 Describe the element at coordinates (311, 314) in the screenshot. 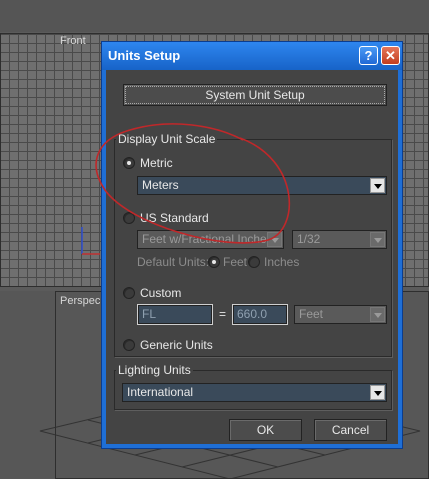

I see `custom-unit-value: Feet` at that location.